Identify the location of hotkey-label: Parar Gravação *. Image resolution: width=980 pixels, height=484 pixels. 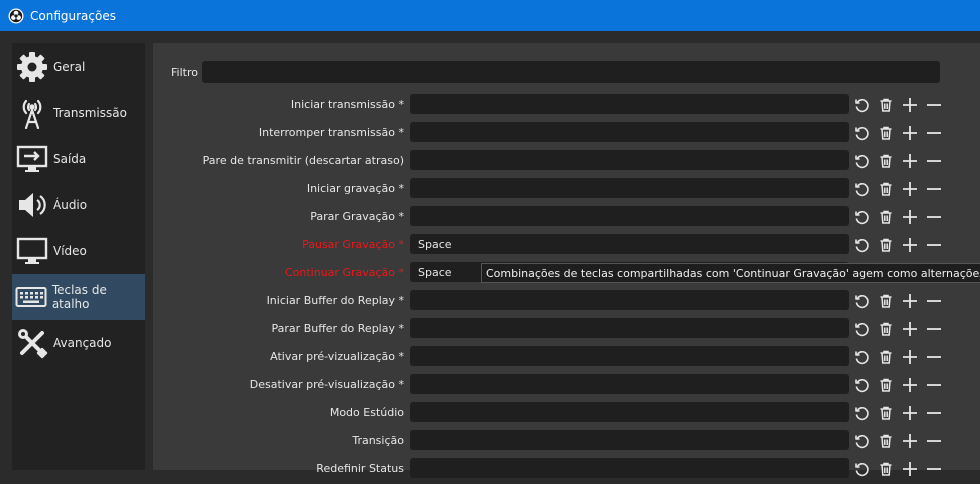
(357, 216).